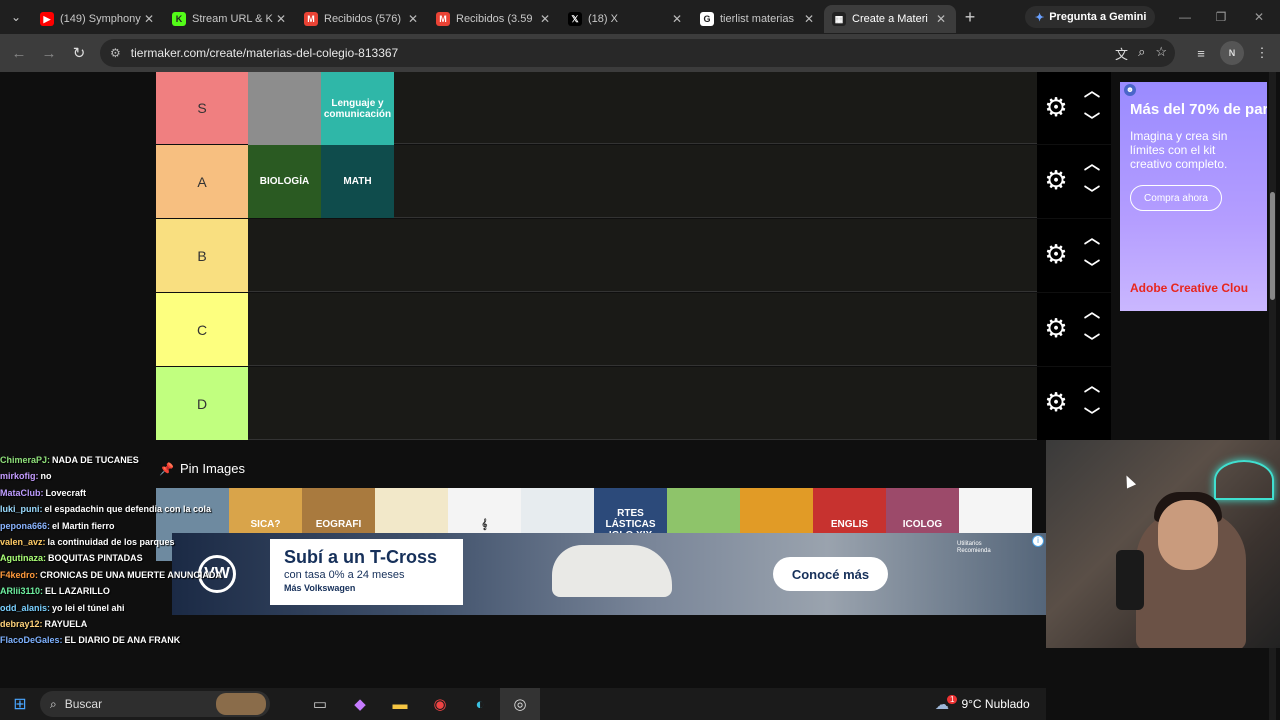  Describe the element at coordinates (79, 53) in the screenshot. I see `reload-button: ↻` at that location.